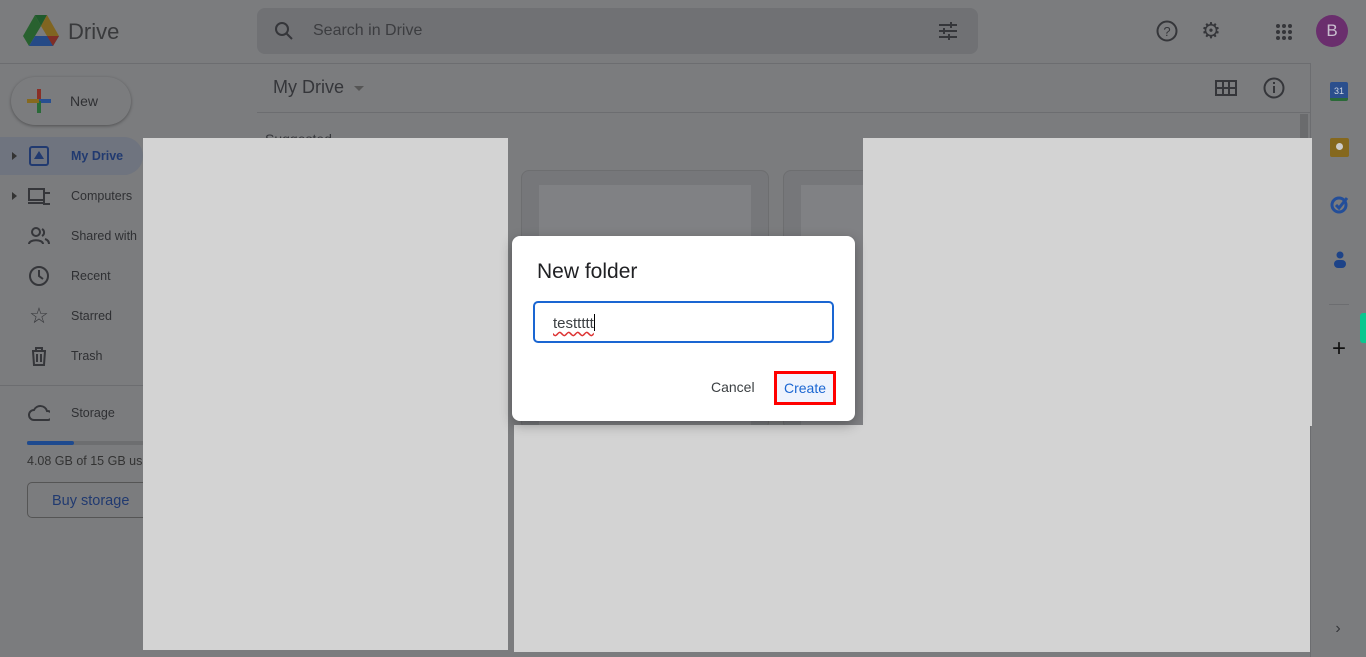 The height and width of the screenshot is (657, 1366). Describe the element at coordinates (1363, 328) in the screenshot. I see `side-tab-handle` at that location.